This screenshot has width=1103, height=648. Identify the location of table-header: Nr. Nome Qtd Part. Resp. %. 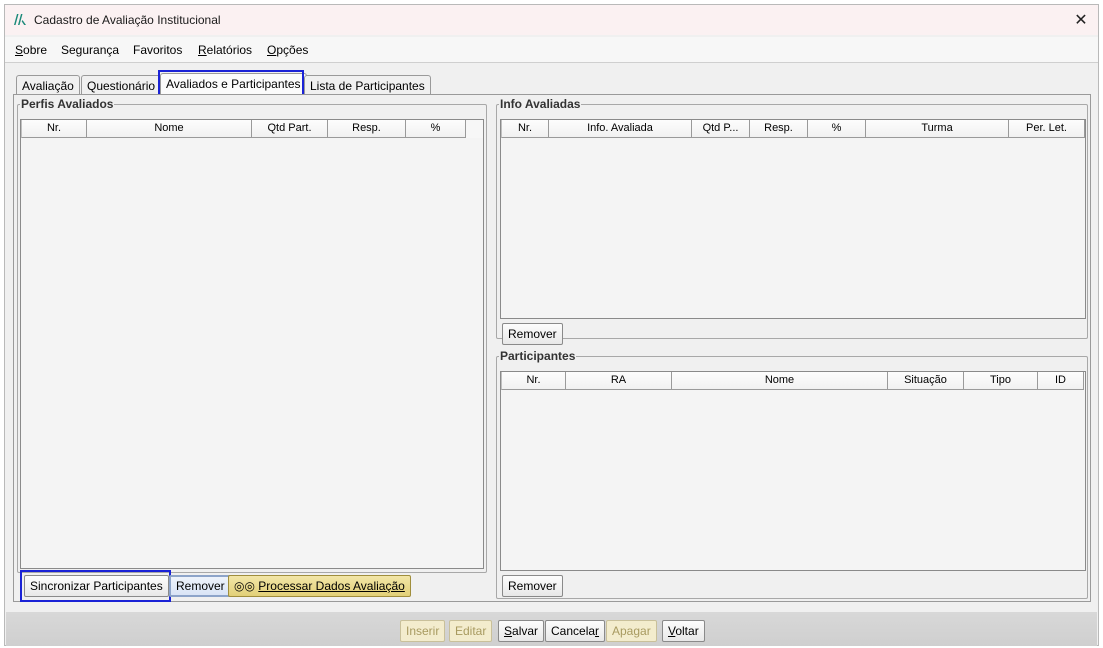
(252, 129).